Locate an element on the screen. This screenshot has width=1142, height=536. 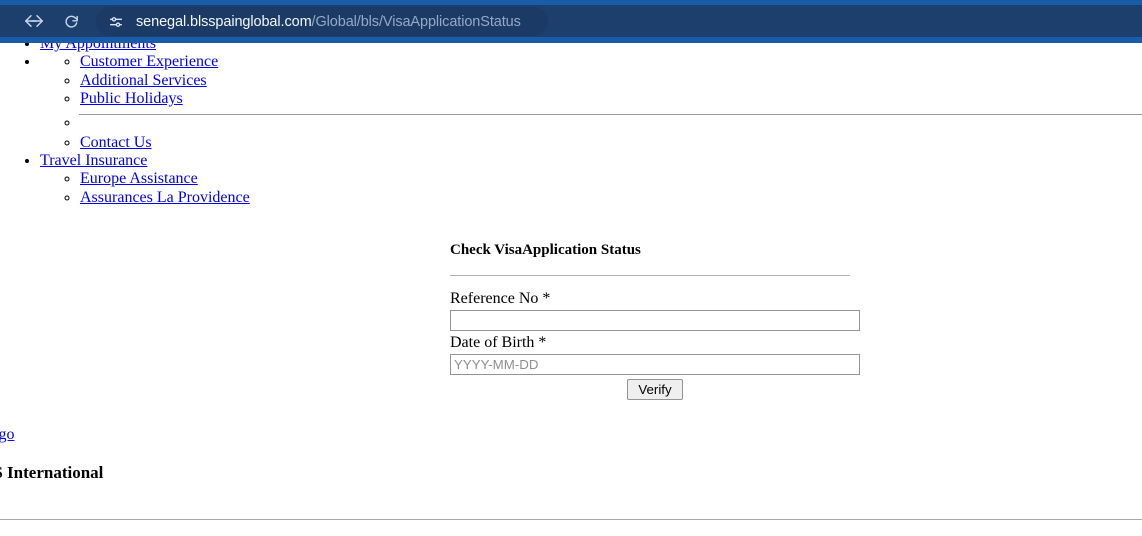
nav-item-my-appointments: My Appointments is located at coordinates (591, 48).